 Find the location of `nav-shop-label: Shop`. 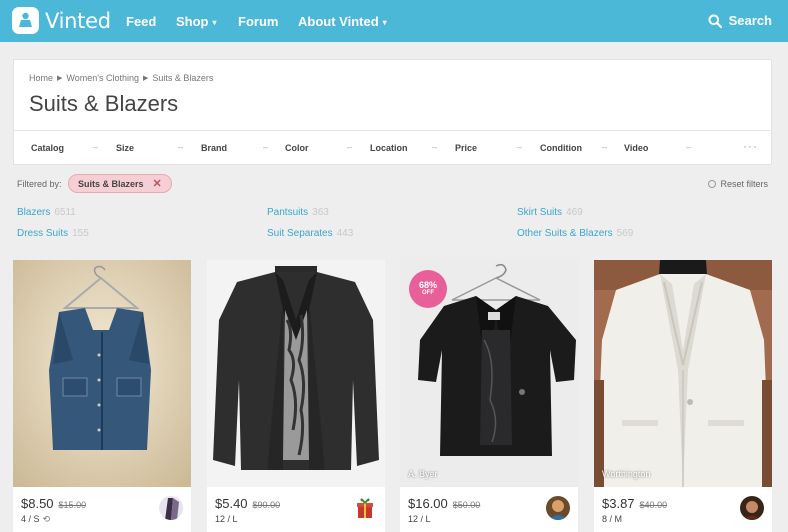

nav-shop-label: Shop is located at coordinates (192, 21).